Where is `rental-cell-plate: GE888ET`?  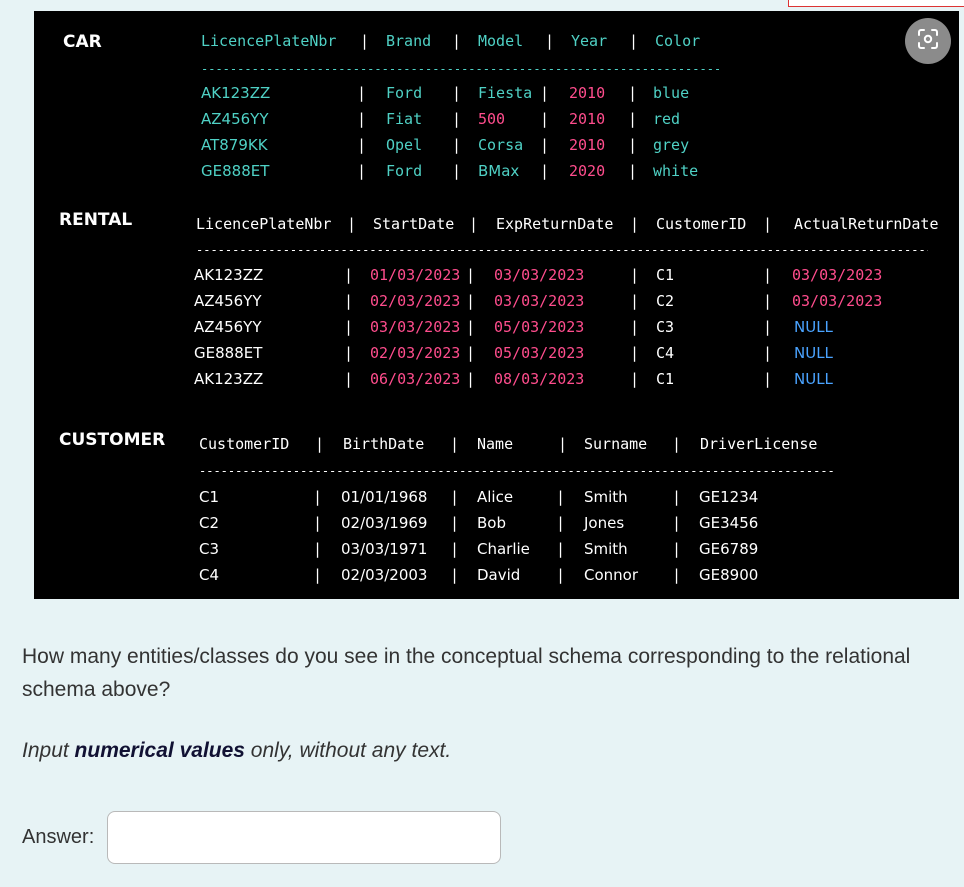 rental-cell-plate: GE888ET is located at coordinates (228, 353).